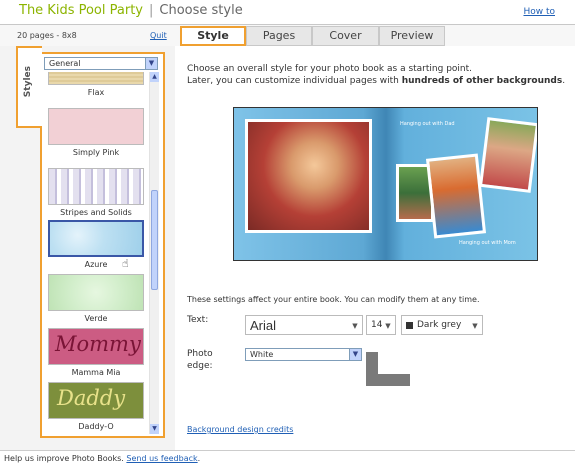  I want to click on style-name: Verde, so click(96, 318).